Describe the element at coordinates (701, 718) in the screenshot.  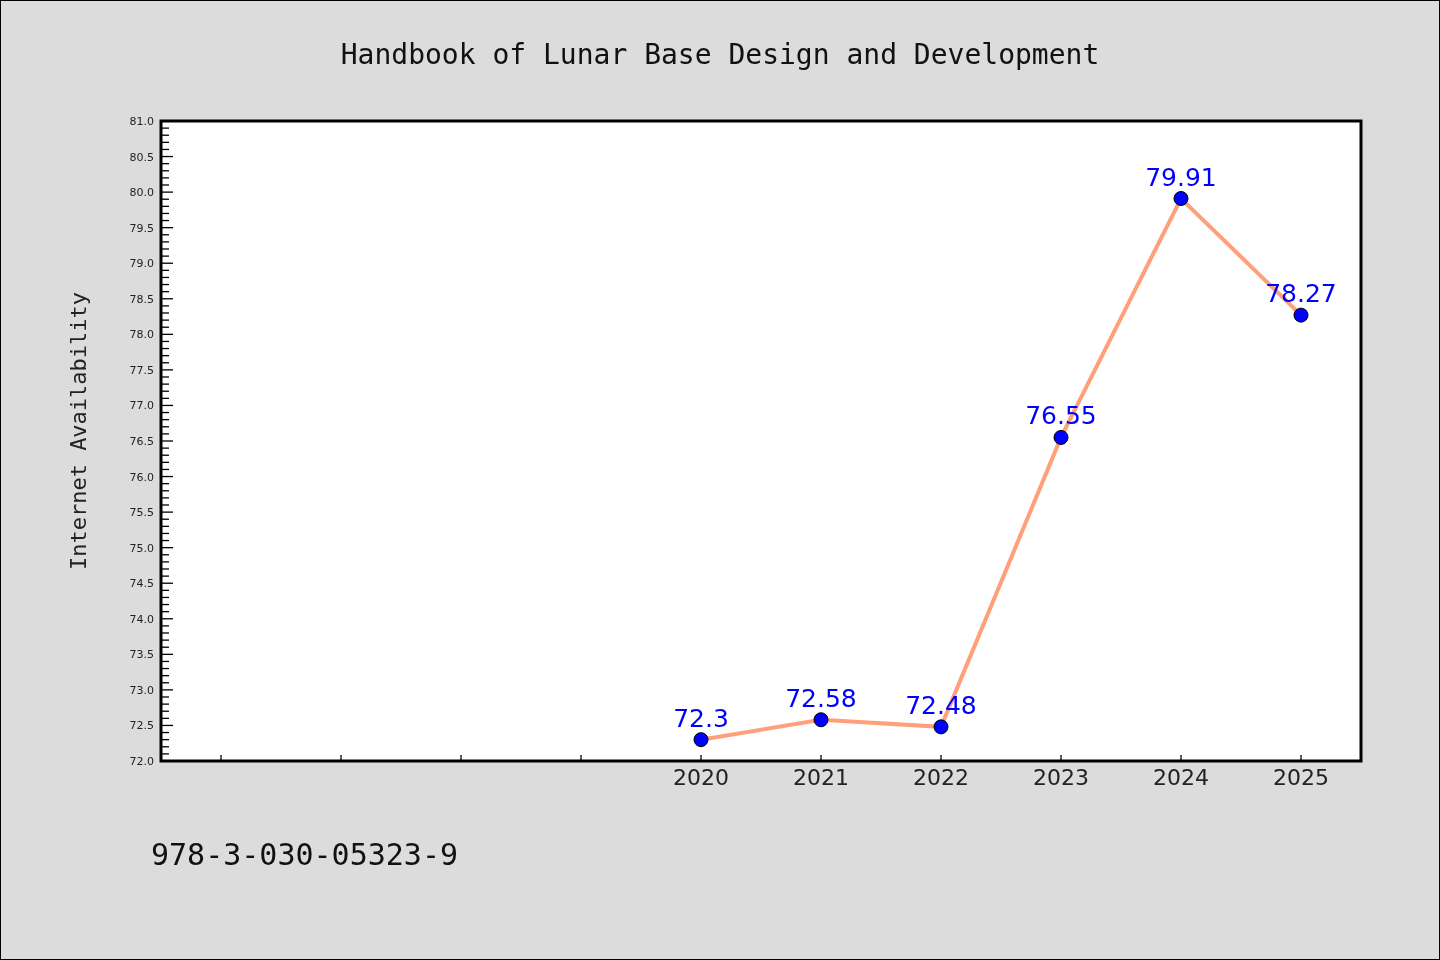
I see `data-label: 72.3` at that location.